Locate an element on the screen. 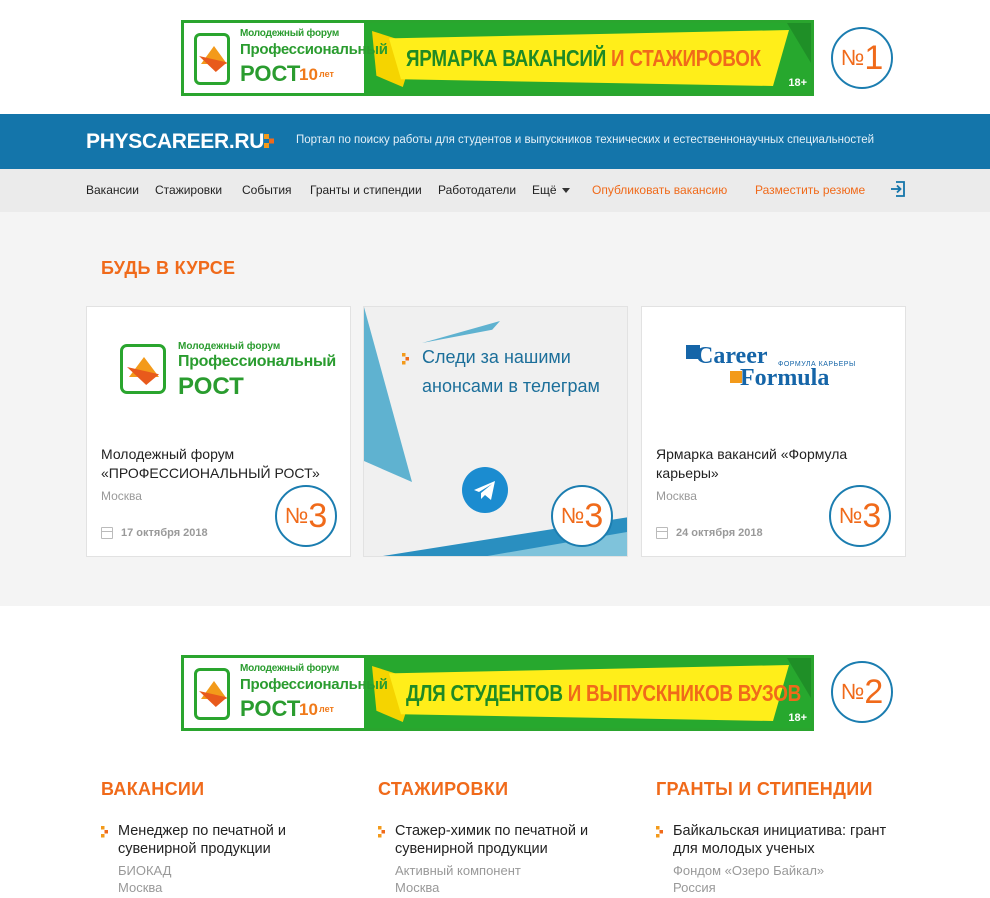  event-title: Молодежный форум «ПРОФЕССИОНАЛЬНЫЙ РОСТ» is located at coordinates (221, 464).